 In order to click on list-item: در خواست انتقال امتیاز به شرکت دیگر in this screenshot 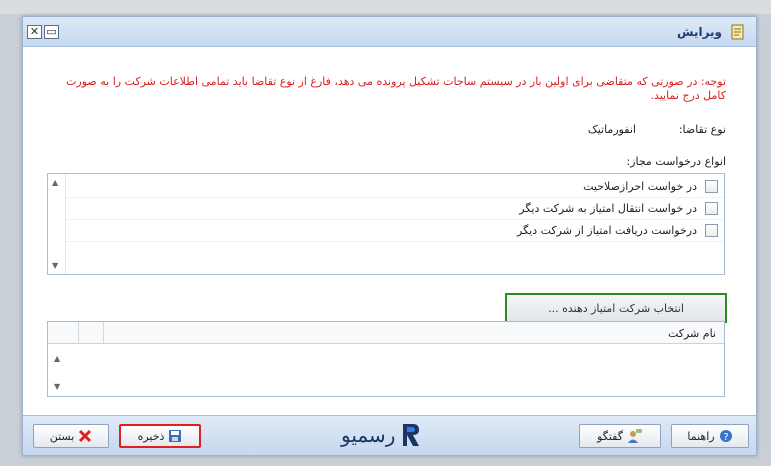, I will do `click(395, 209)`.